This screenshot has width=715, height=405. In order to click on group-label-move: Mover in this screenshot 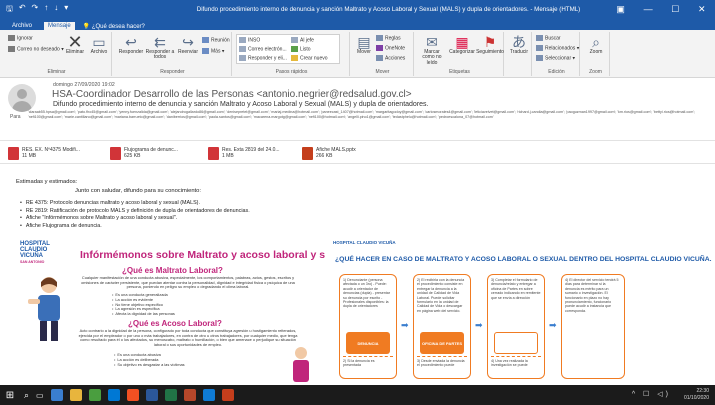, I will do `click(382, 72)`.